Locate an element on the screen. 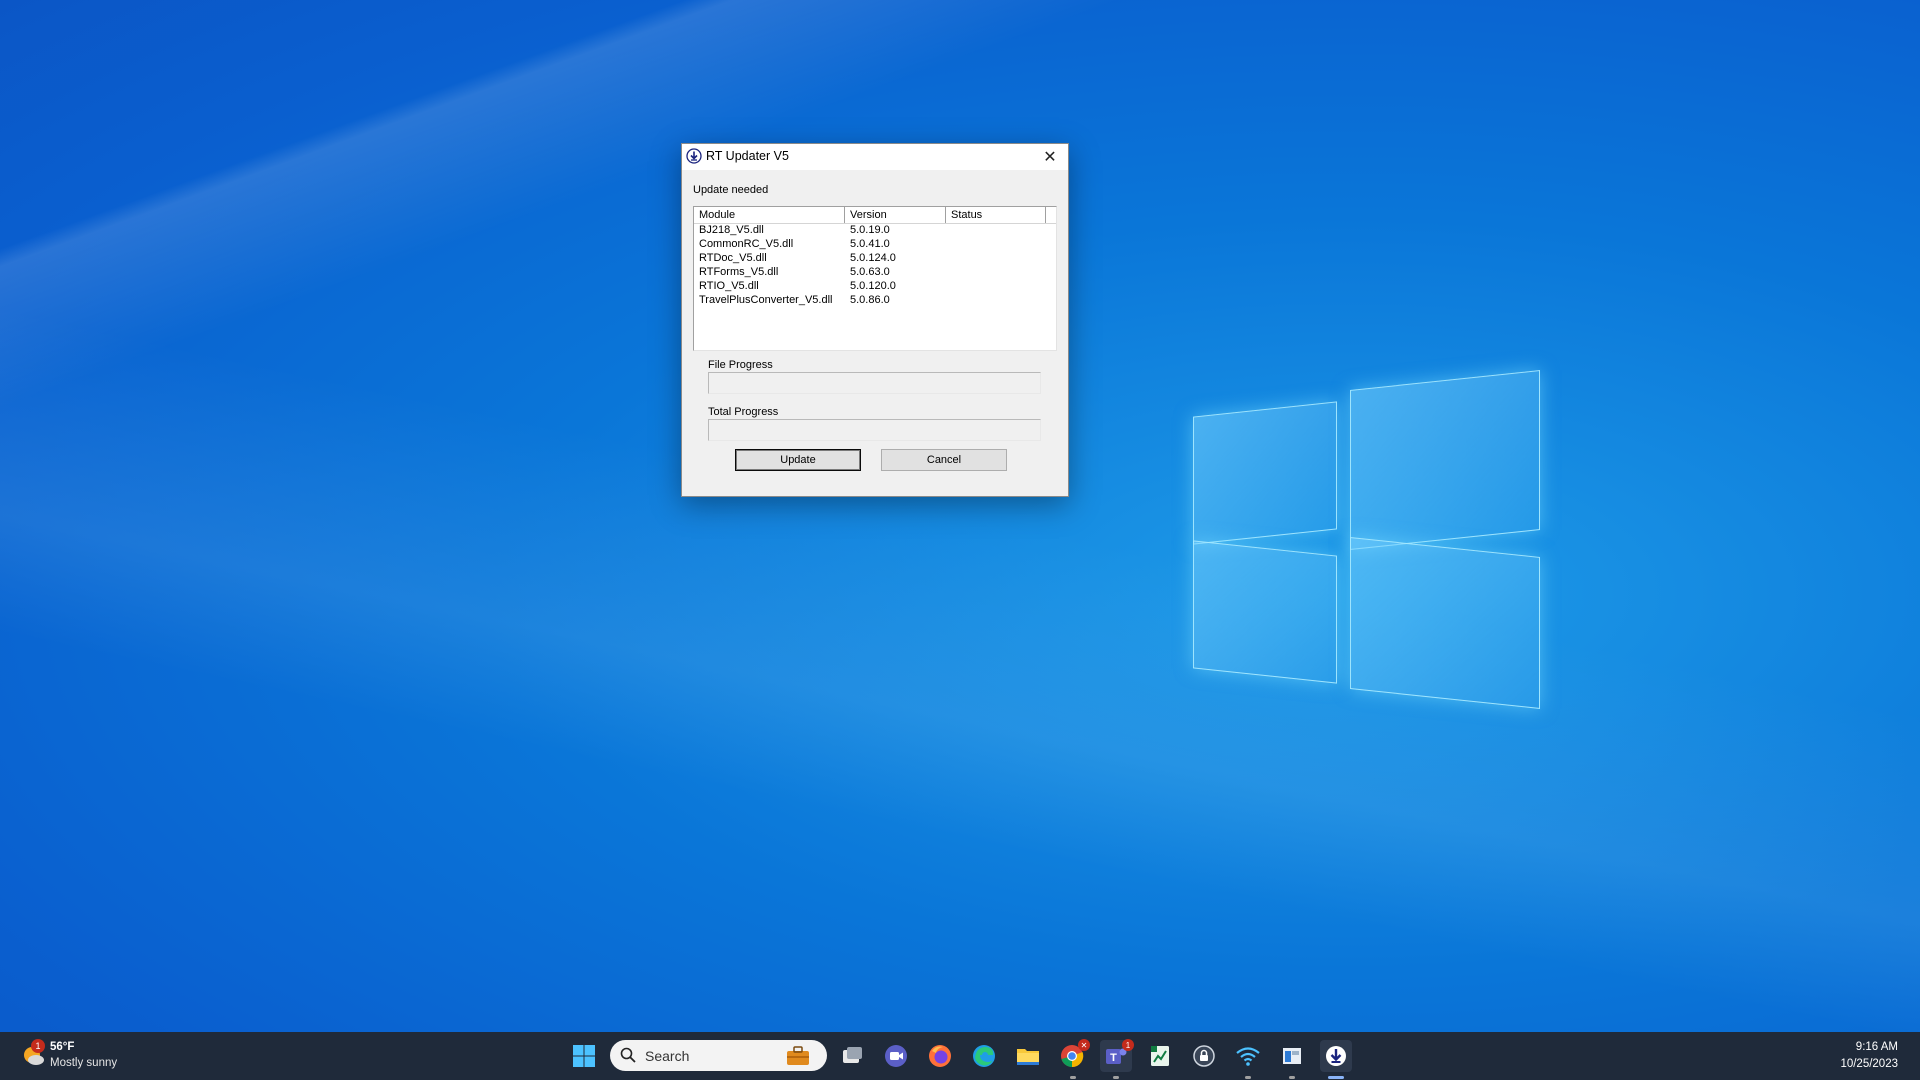 The image size is (1920, 1080). table-row: CommonRC_V5.dll 5.0.41.0 is located at coordinates (875, 244).